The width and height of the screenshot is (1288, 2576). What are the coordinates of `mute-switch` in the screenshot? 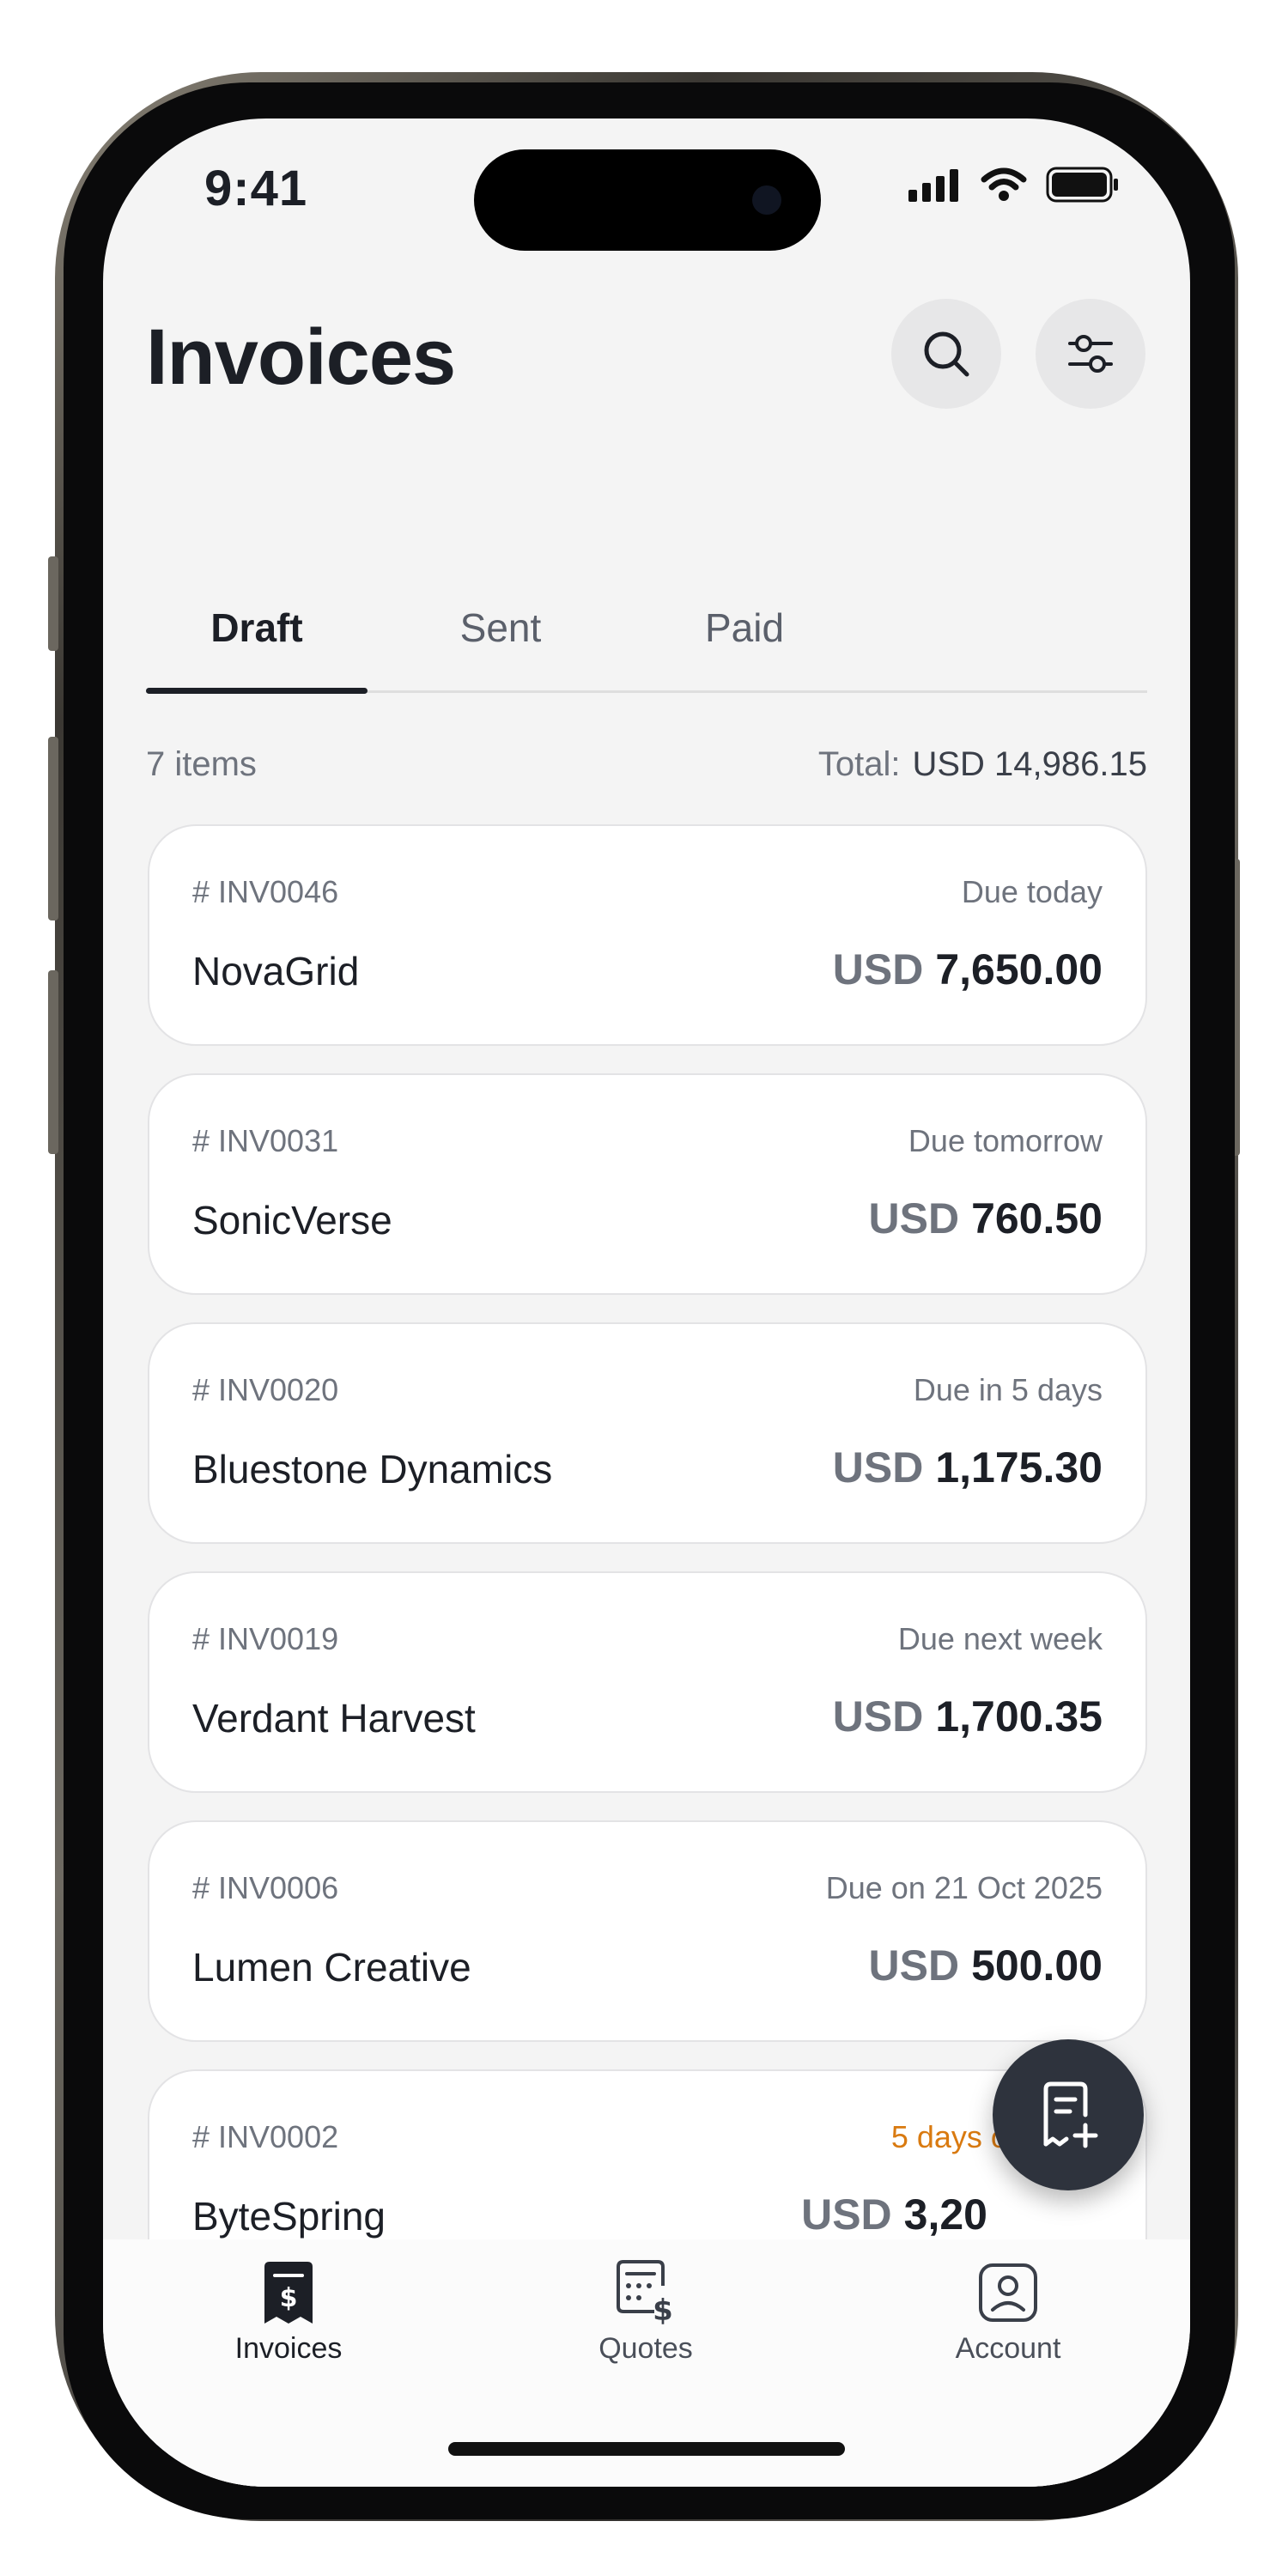 It's located at (53, 603).